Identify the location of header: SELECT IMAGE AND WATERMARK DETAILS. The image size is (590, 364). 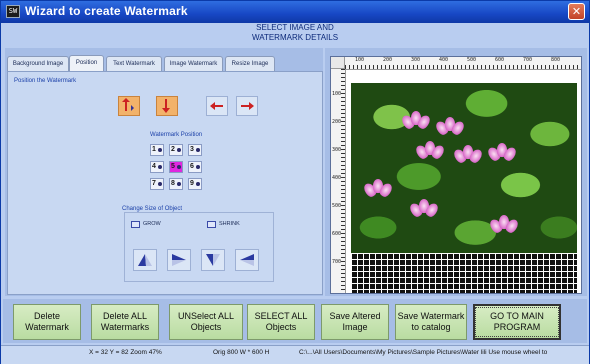
(295, 34).